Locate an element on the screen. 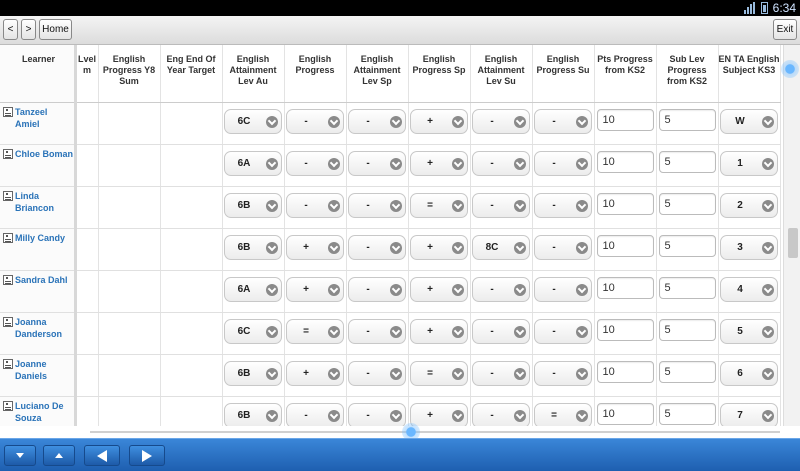  grade-select: 8C is located at coordinates (501, 247).